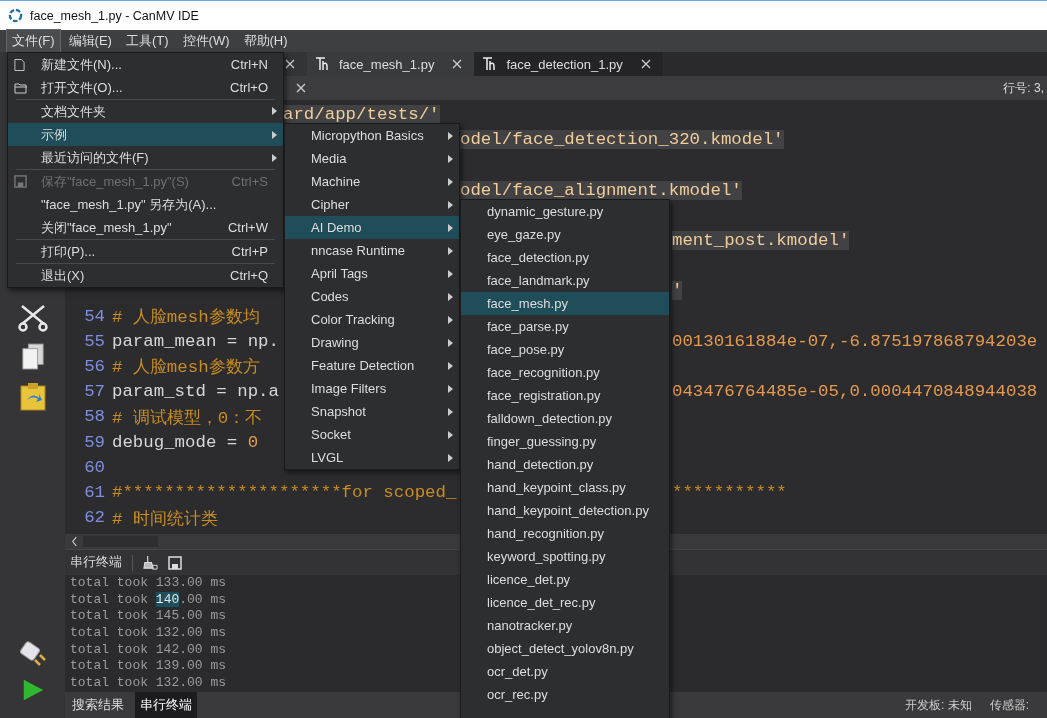 This screenshot has height=718, width=1047. Describe the element at coordinates (565, 257) in the screenshot. I see `menu-item: face_detection.py` at that location.